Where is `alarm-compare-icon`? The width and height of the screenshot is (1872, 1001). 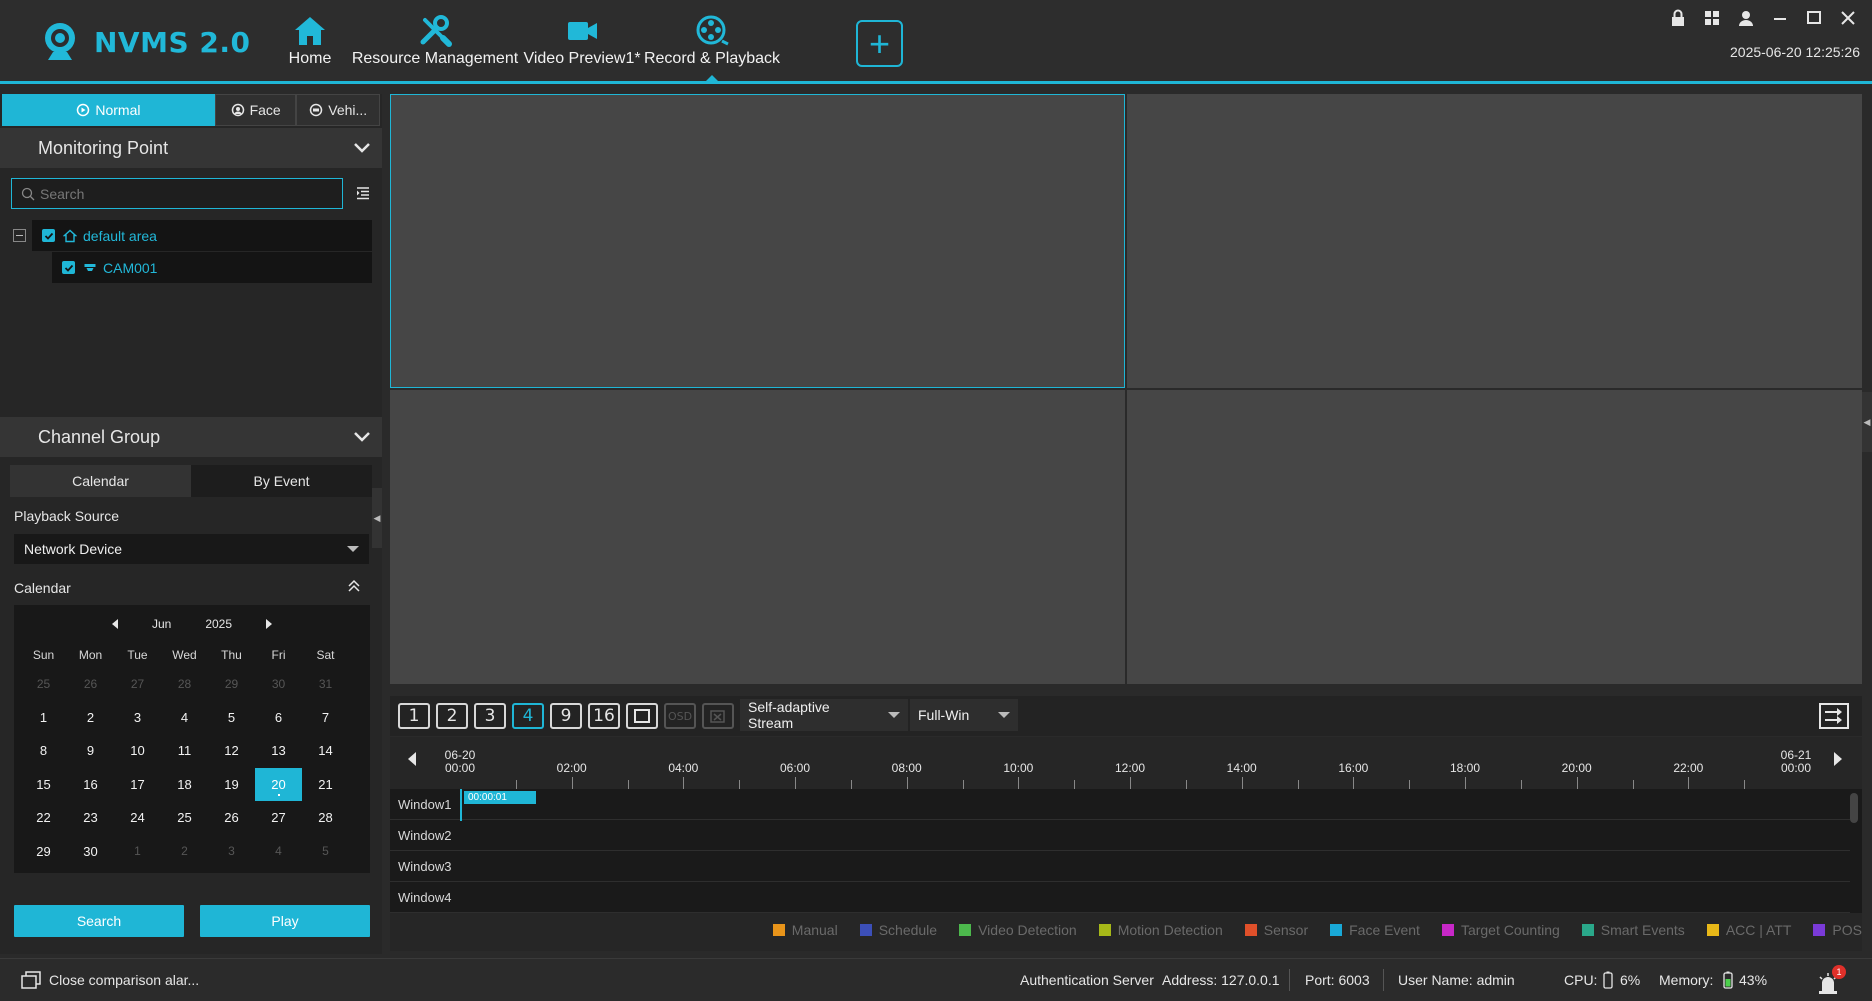 alarm-compare-icon is located at coordinates (31, 980).